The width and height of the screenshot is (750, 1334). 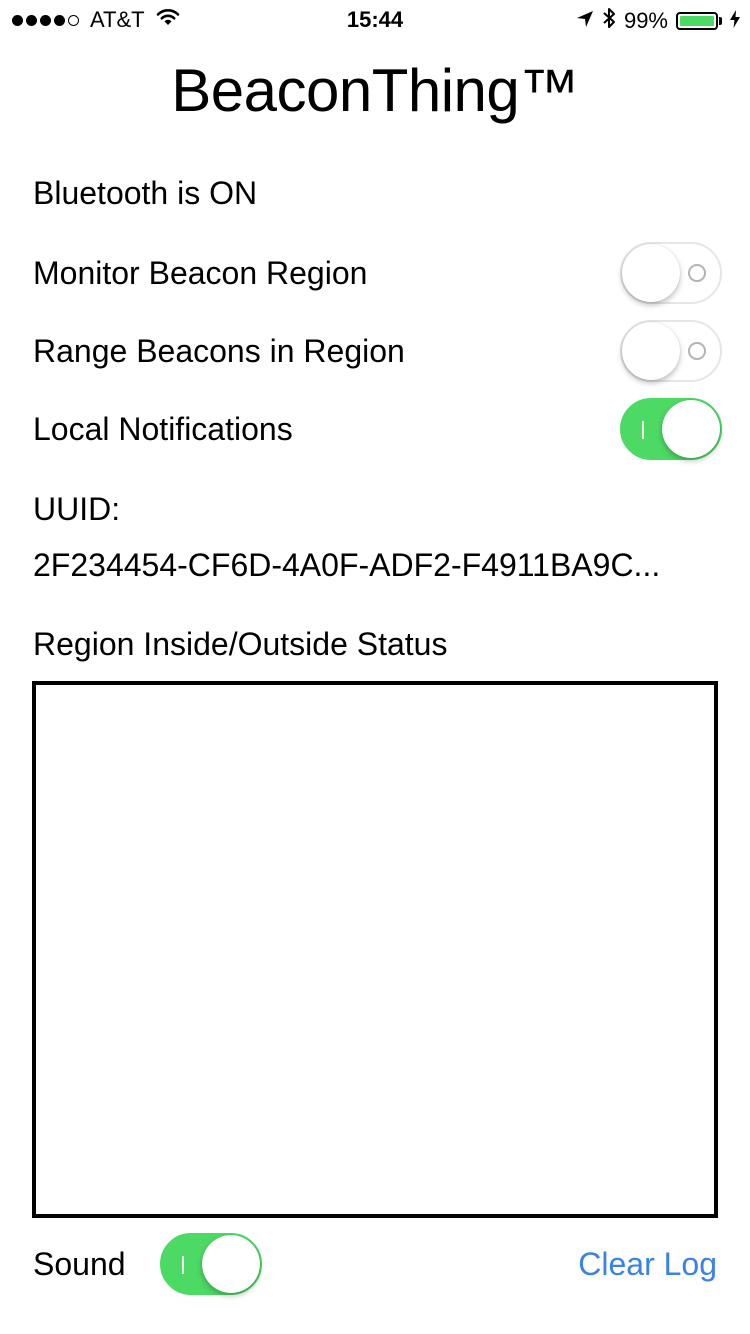 I want to click on bluetooth-icon, so click(x=609, y=21).